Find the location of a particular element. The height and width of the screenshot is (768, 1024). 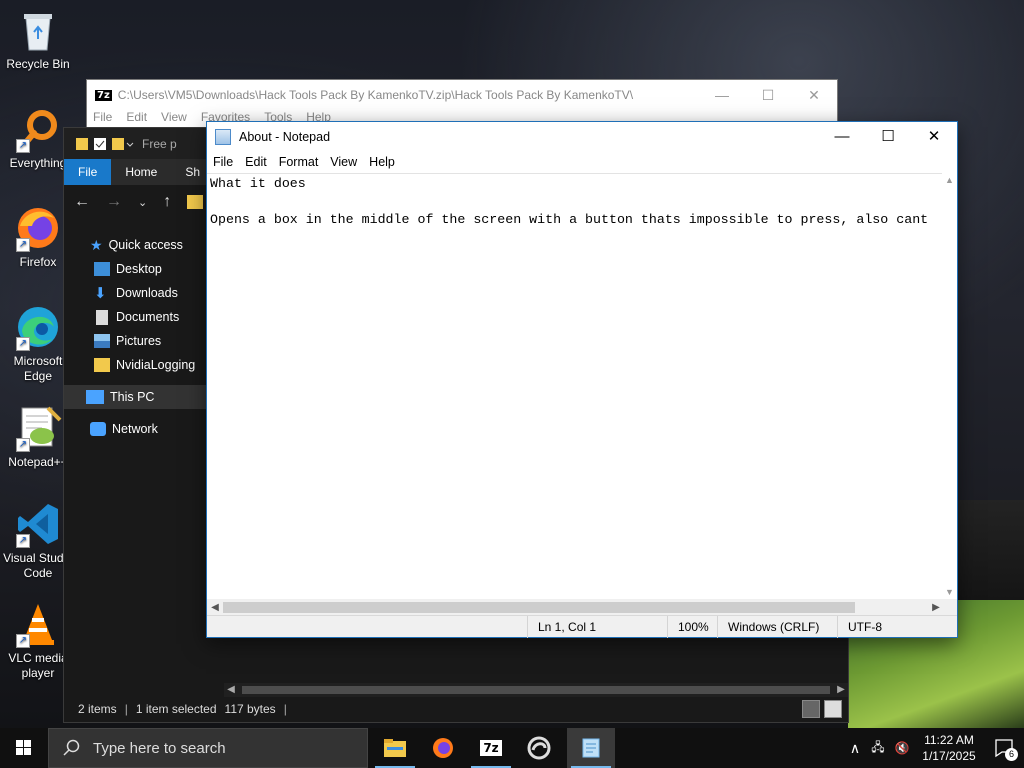

sidebar-item-network: Network is located at coordinates (135, 429).